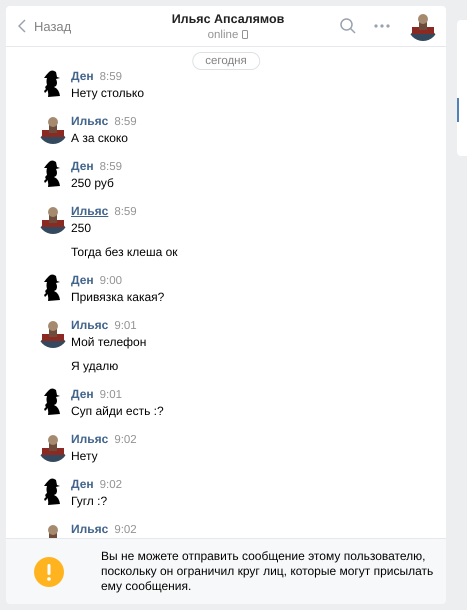  Describe the element at coordinates (100, 138) in the screenshot. I see `message-text: А за скоко` at that location.